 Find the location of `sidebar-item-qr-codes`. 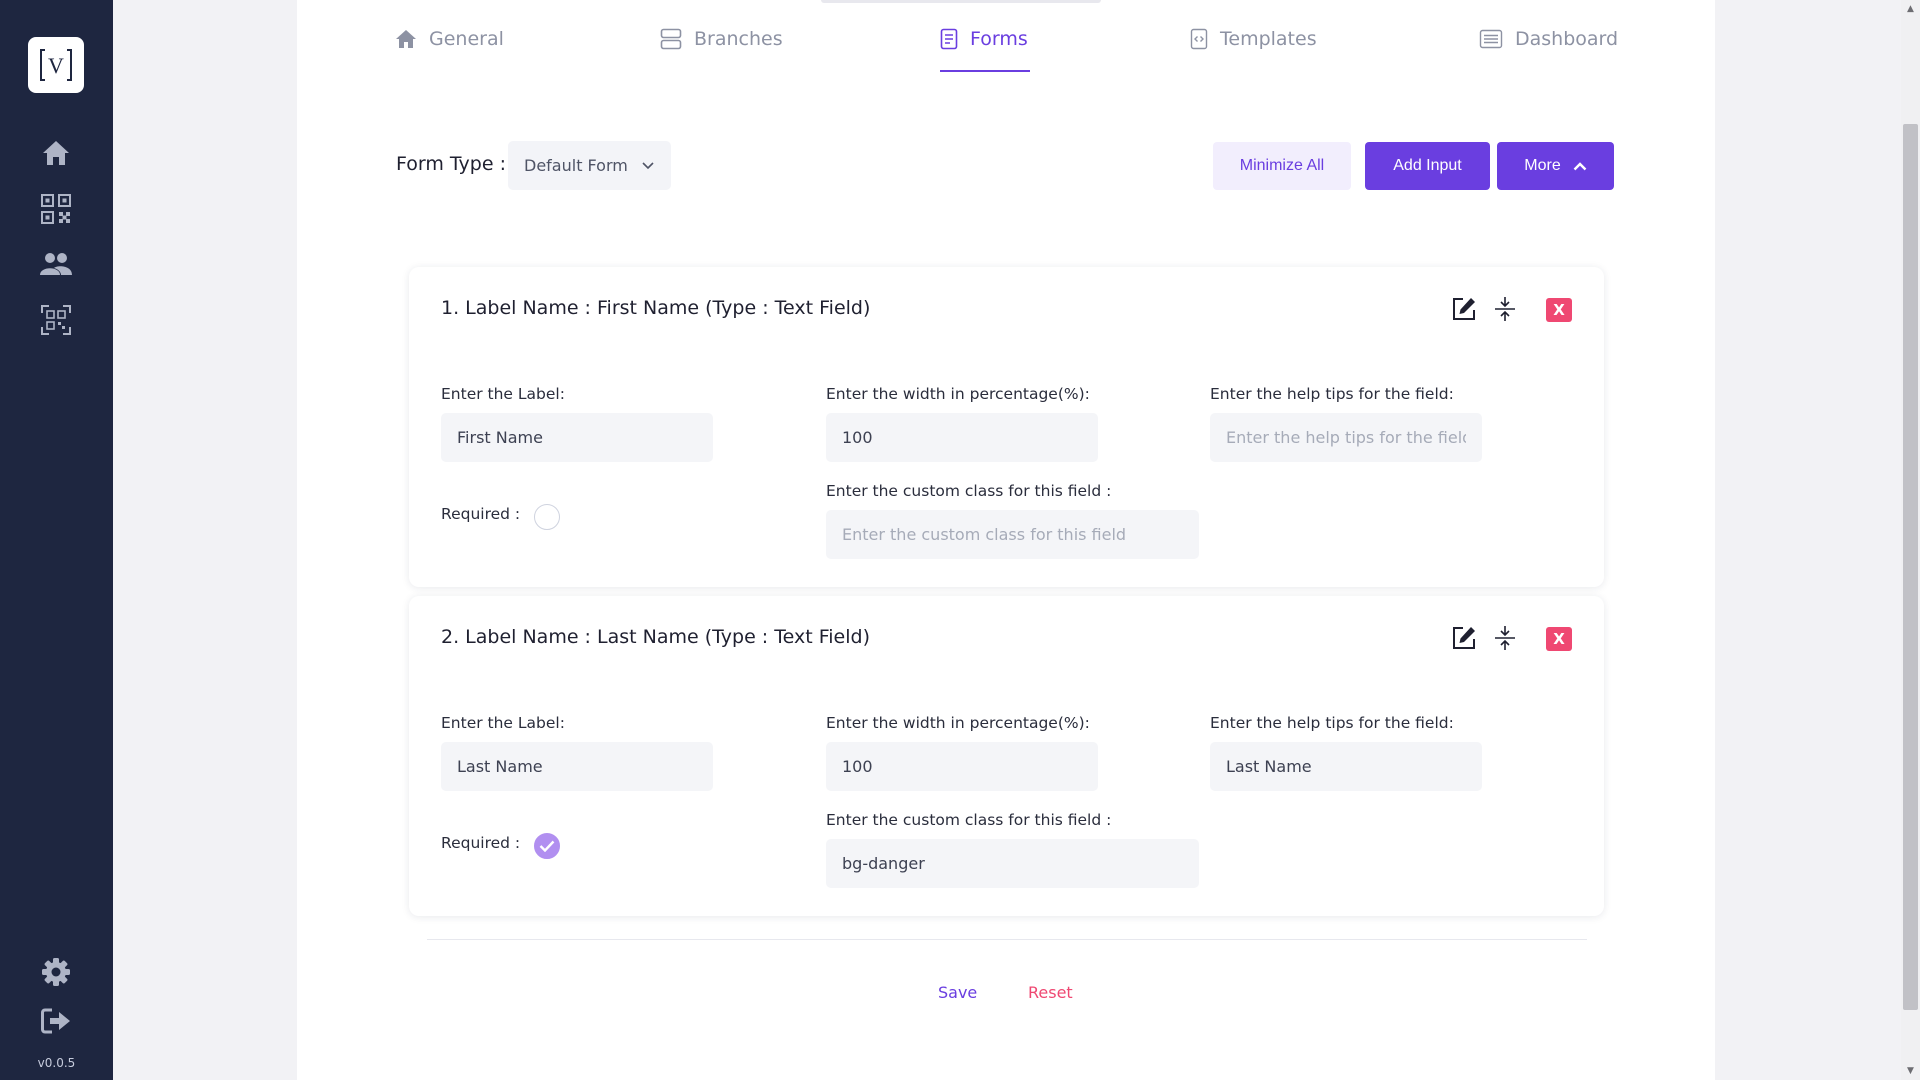

sidebar-item-qr-codes is located at coordinates (56, 209).